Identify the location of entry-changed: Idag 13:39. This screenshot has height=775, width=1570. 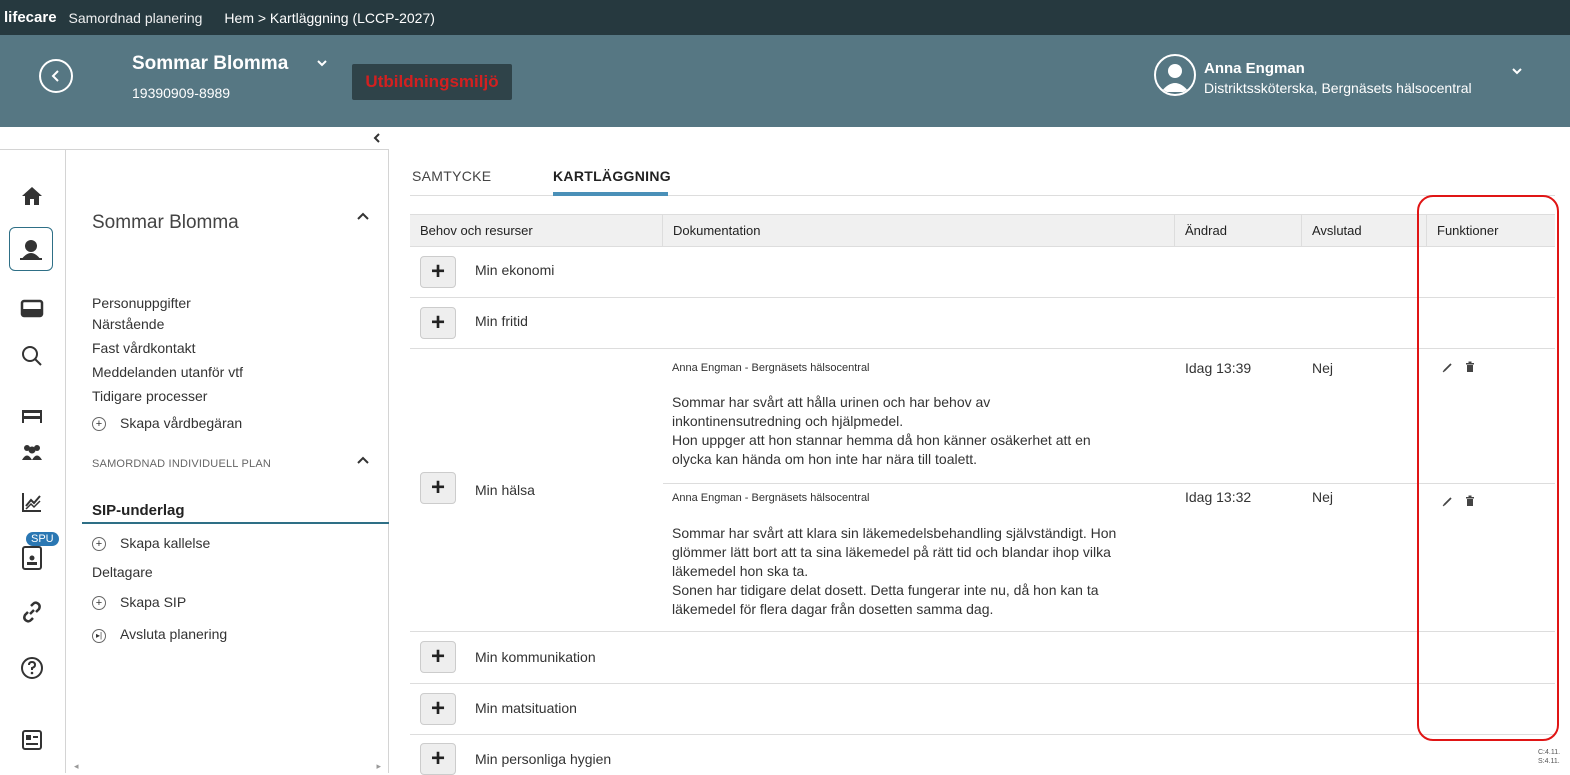
(1218, 368).